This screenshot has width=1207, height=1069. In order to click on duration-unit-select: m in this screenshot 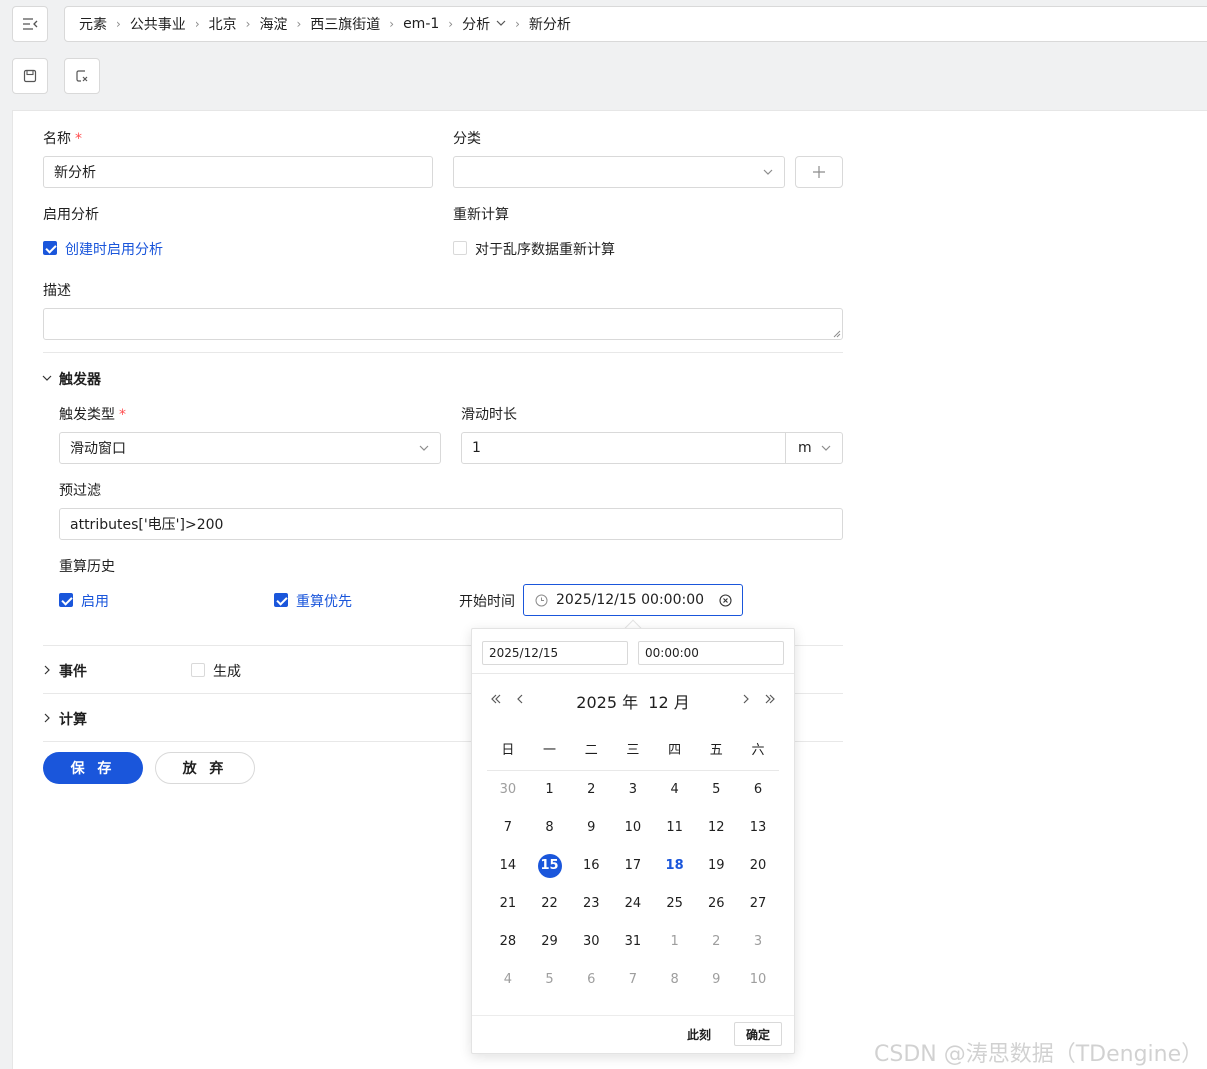, I will do `click(814, 448)`.